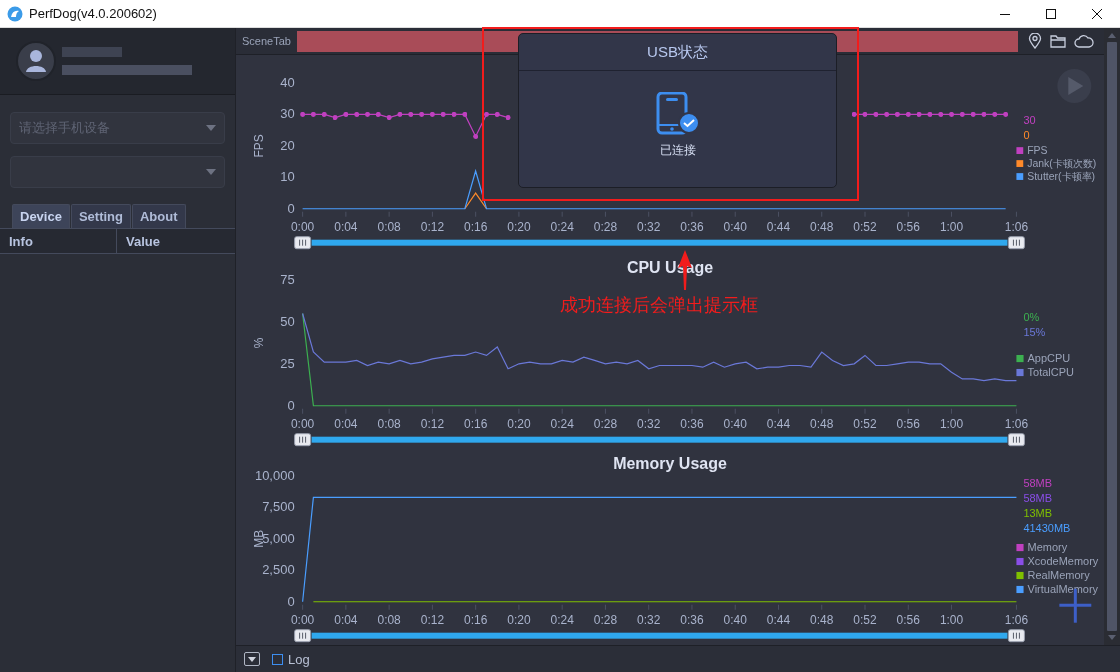 This screenshot has width=1120, height=672. What do you see at coordinates (287, 279) in the screenshot?
I see `y-tick-label: 75` at bounding box center [287, 279].